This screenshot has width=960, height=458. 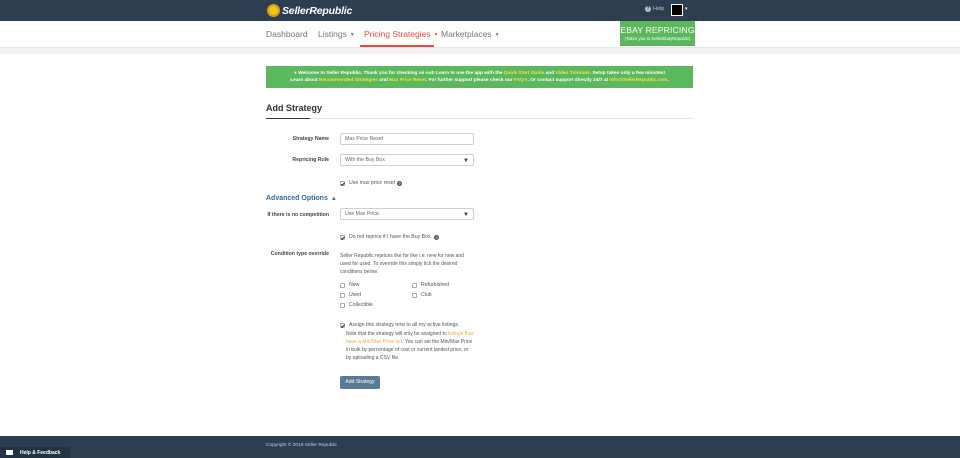 I want to click on help-link: ? Help, so click(x=654, y=9).